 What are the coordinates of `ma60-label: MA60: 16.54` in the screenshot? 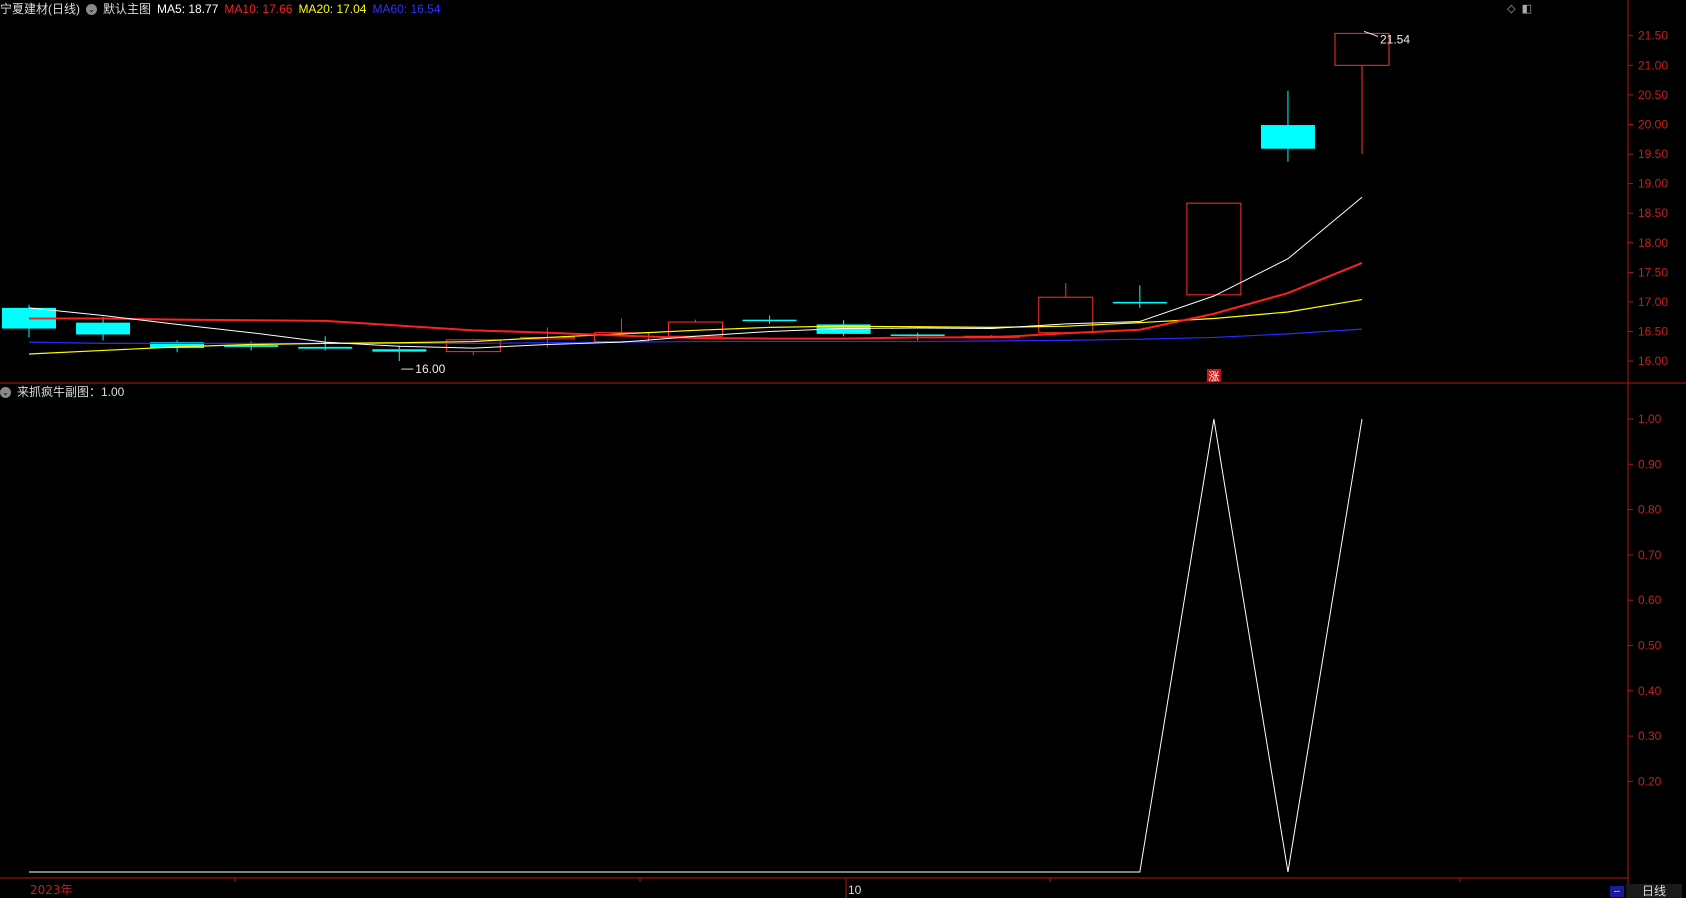 It's located at (406, 9).